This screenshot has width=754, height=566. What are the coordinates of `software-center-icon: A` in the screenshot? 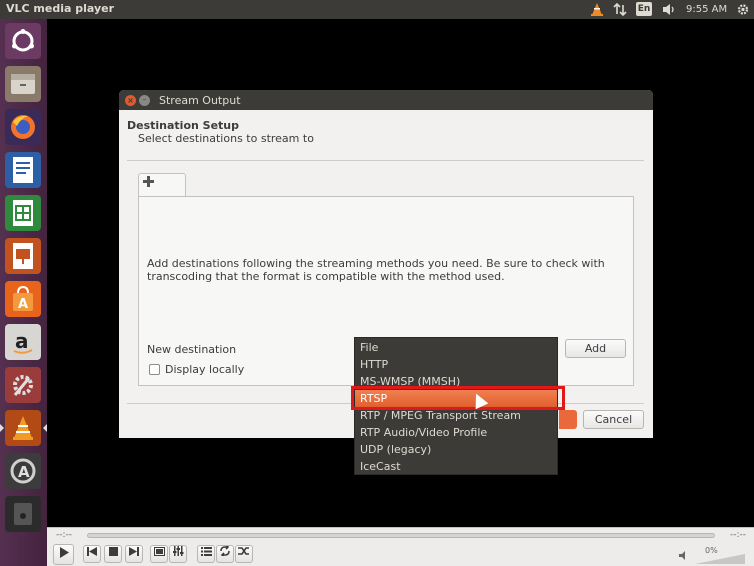 It's located at (23, 299).